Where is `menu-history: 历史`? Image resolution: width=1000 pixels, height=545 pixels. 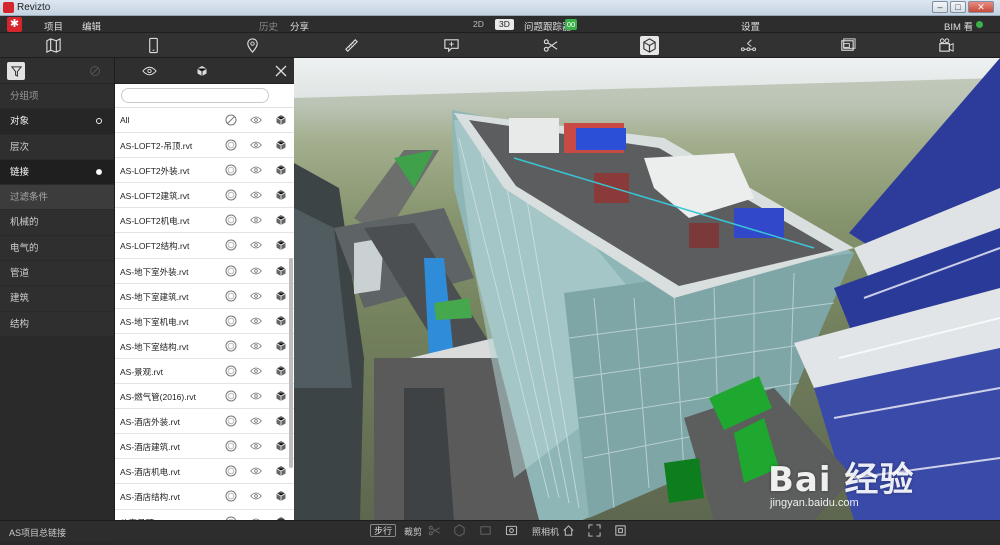
menu-history: 历史 is located at coordinates (268, 26).